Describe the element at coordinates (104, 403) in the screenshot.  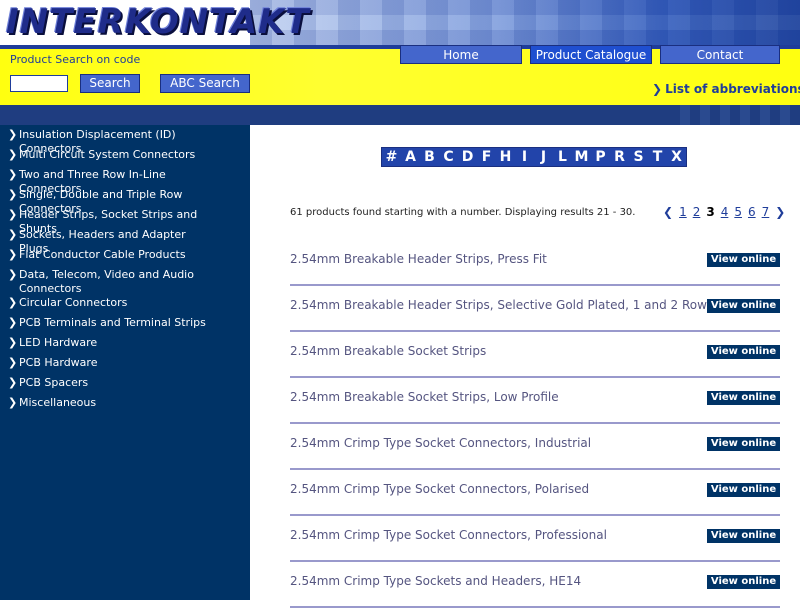
I see `sidebar-item: ❯ Miscellaneous` at that location.